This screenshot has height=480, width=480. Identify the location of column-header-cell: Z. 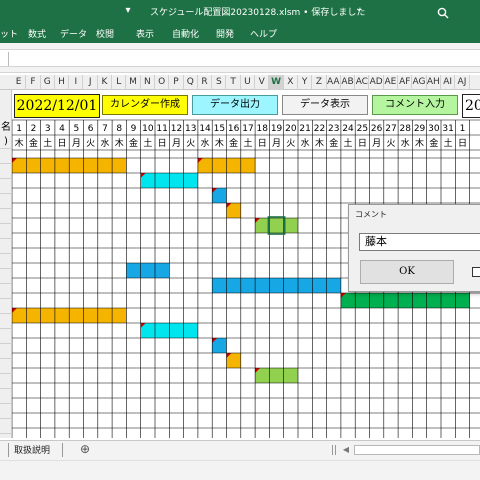
(319, 82).